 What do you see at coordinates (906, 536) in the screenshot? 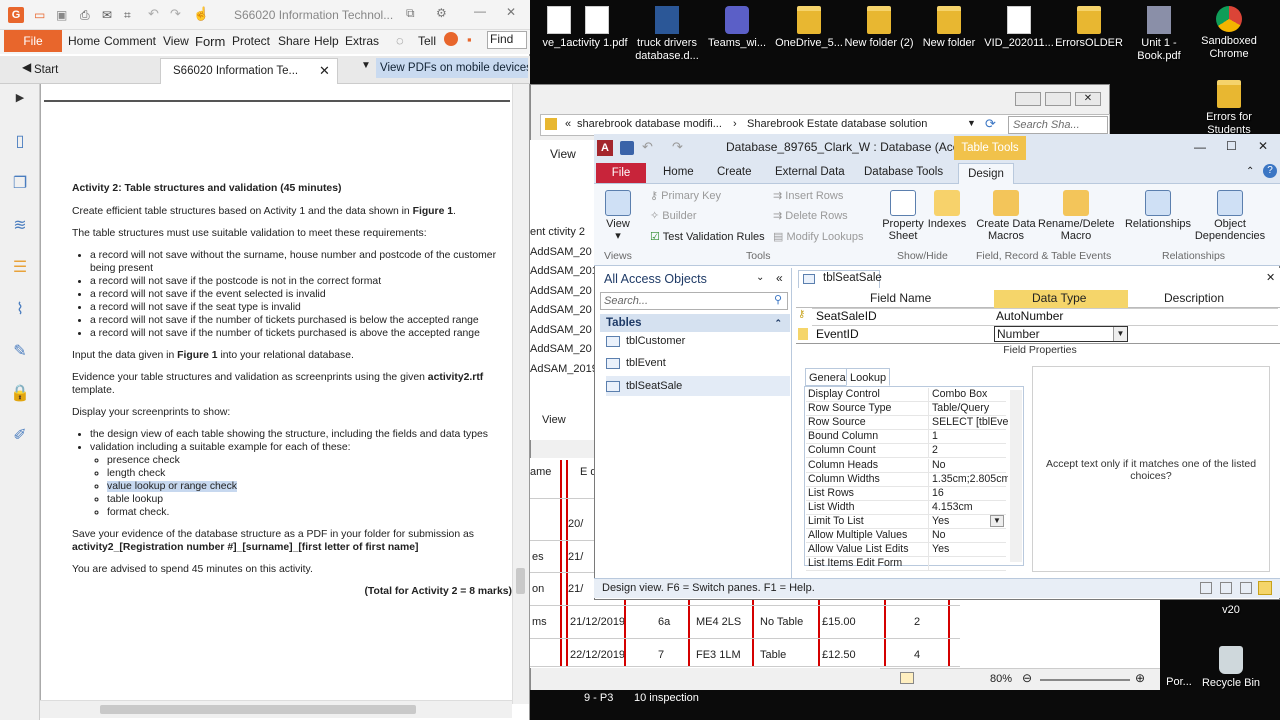
I see `property-row: Allow Multiple Values No` at bounding box center [906, 536].